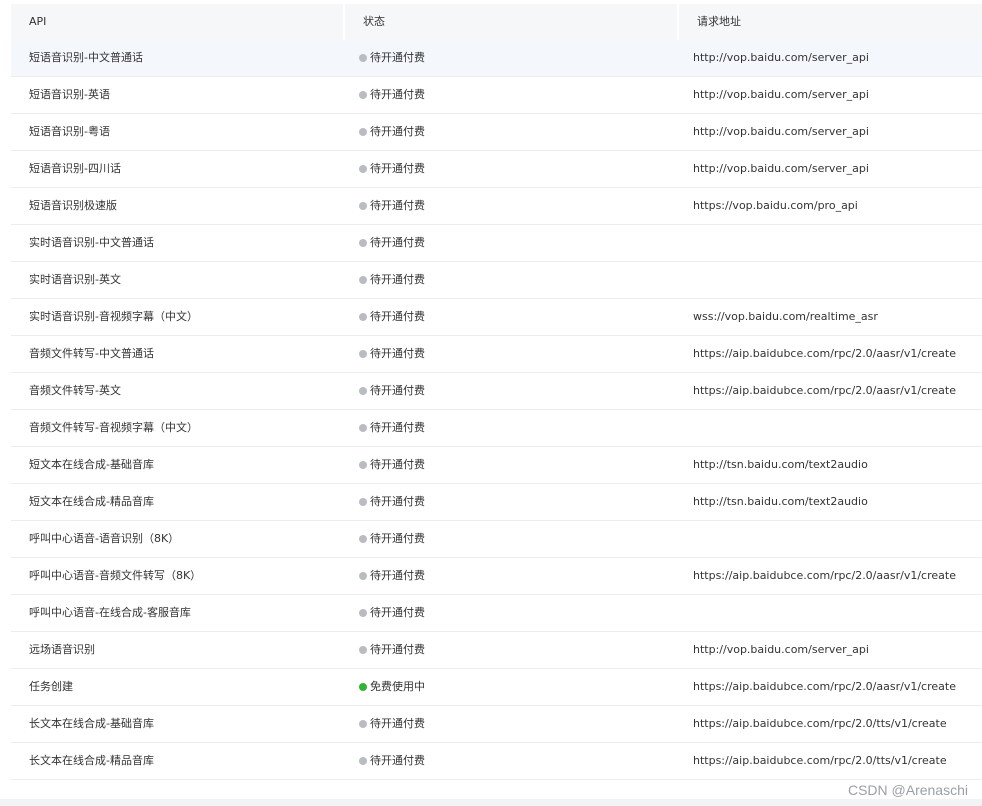 This screenshot has width=982, height=806. Describe the element at coordinates (491, 802) in the screenshot. I see `footer-bar` at that location.